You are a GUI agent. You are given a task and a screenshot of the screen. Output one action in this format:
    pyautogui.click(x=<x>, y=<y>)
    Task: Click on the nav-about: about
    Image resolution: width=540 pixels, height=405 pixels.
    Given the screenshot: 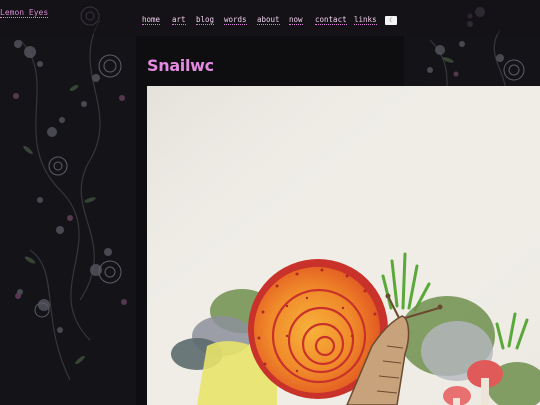 What is the action you would take?
    pyautogui.click(x=268, y=20)
    